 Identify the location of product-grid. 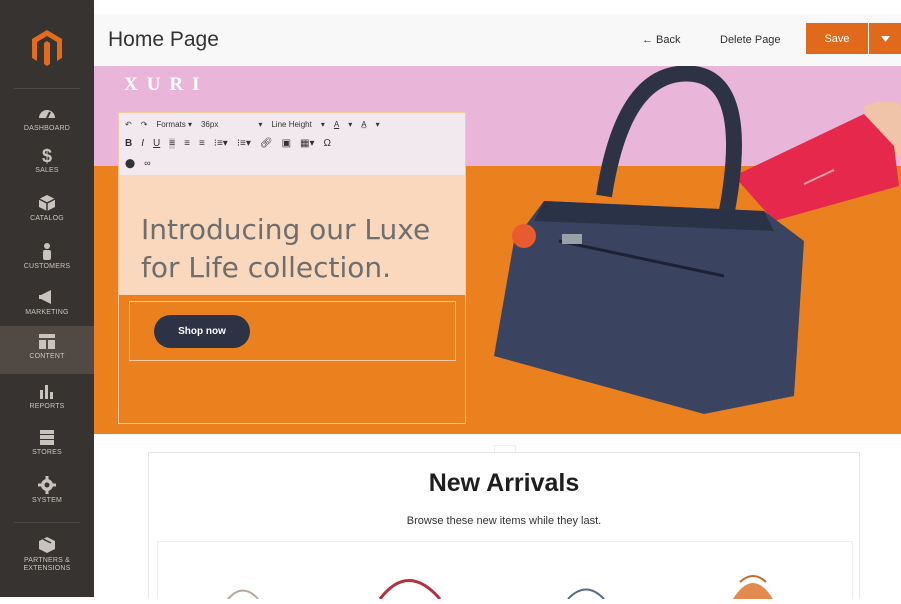
(505, 570).